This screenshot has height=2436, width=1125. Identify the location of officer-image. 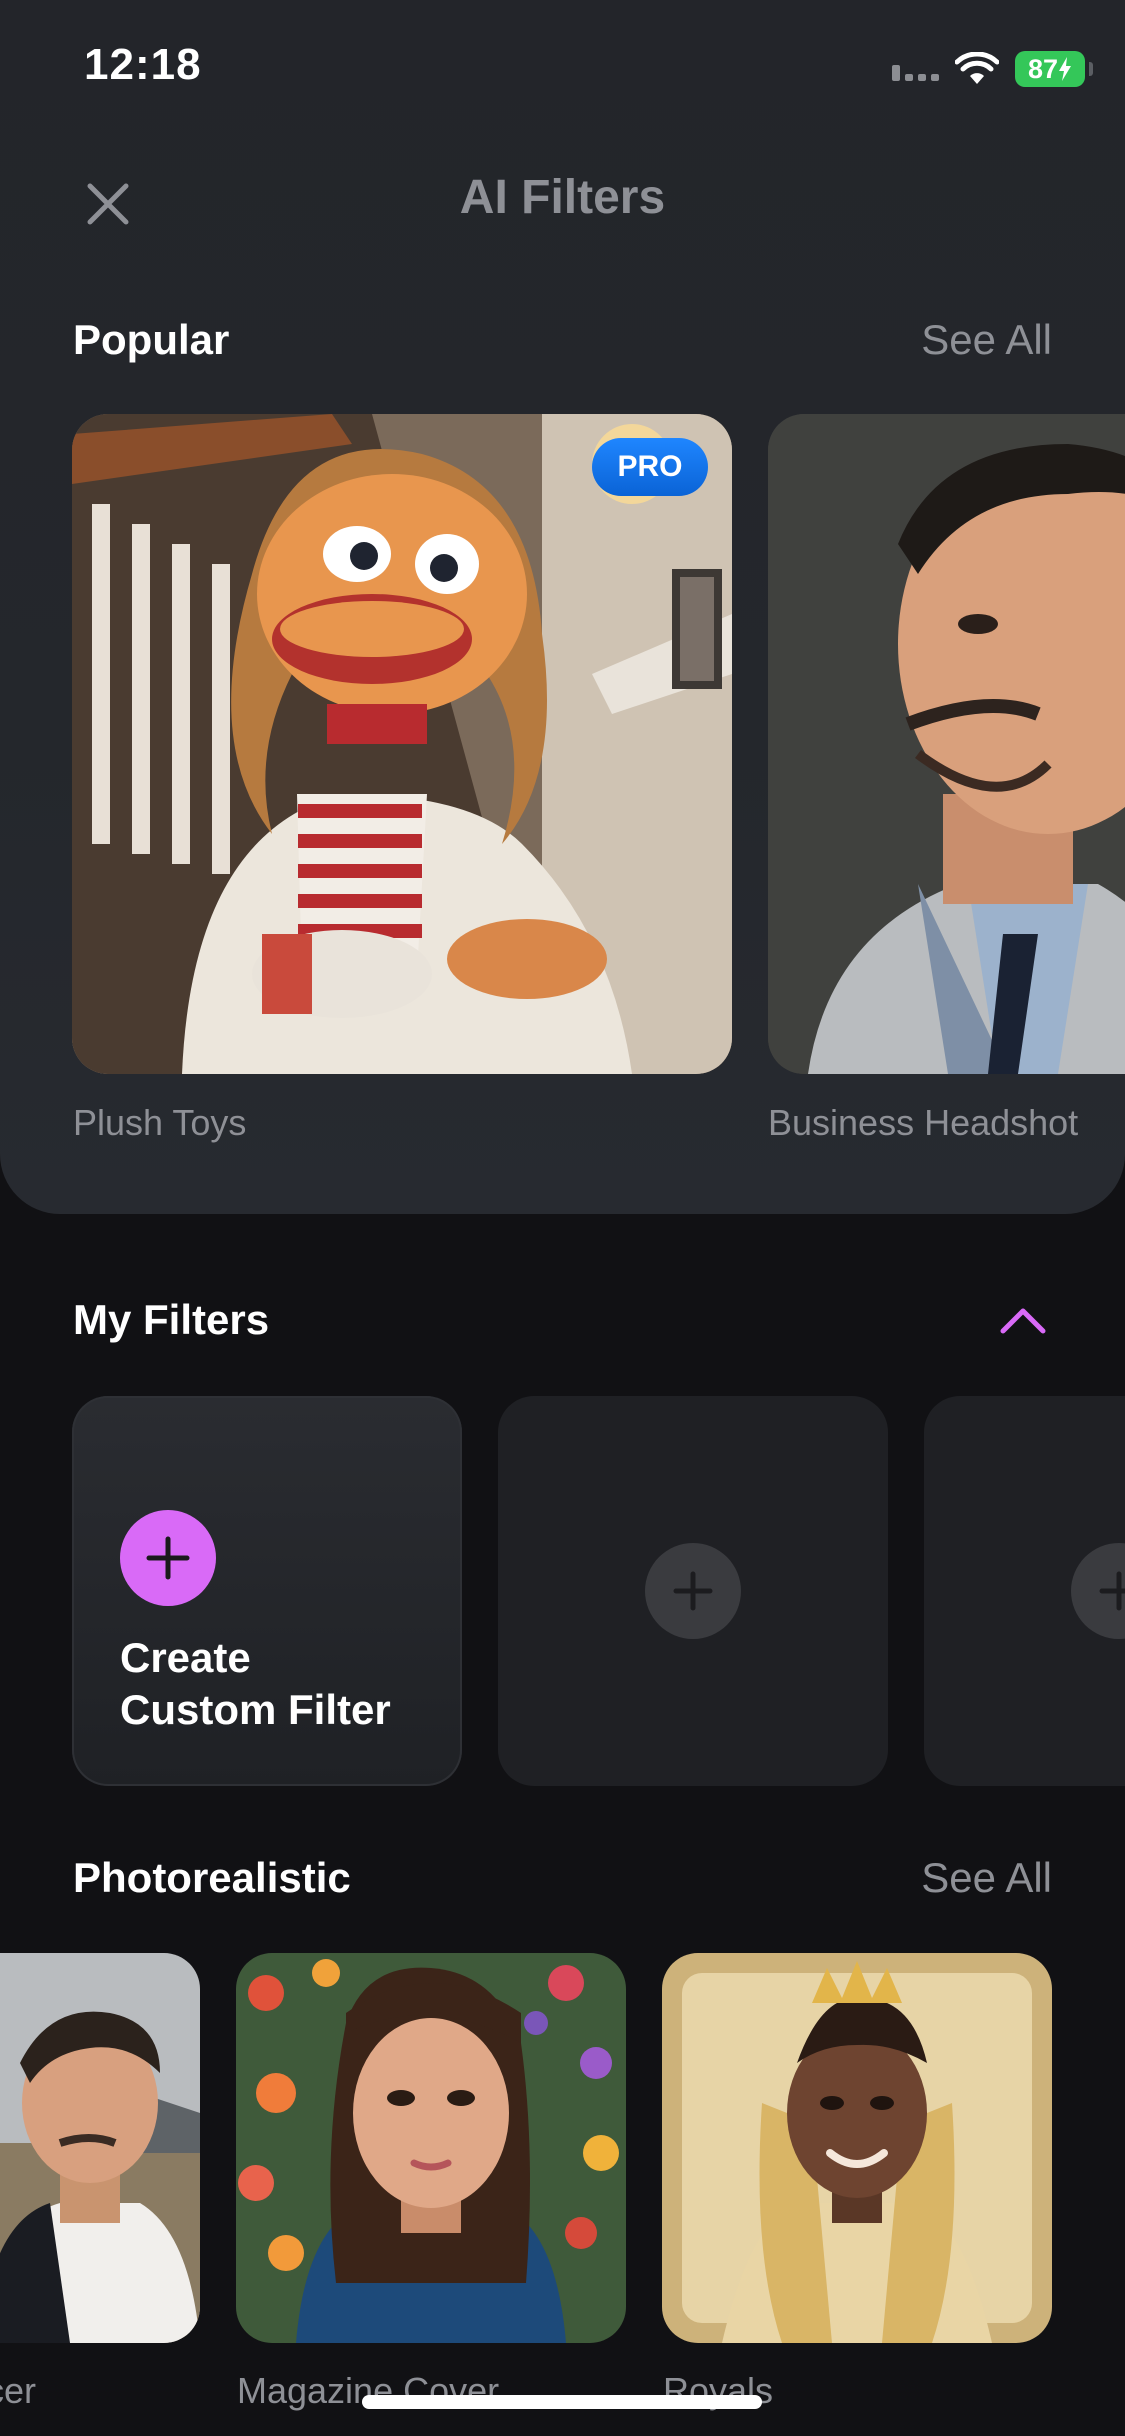
(100, 2148).